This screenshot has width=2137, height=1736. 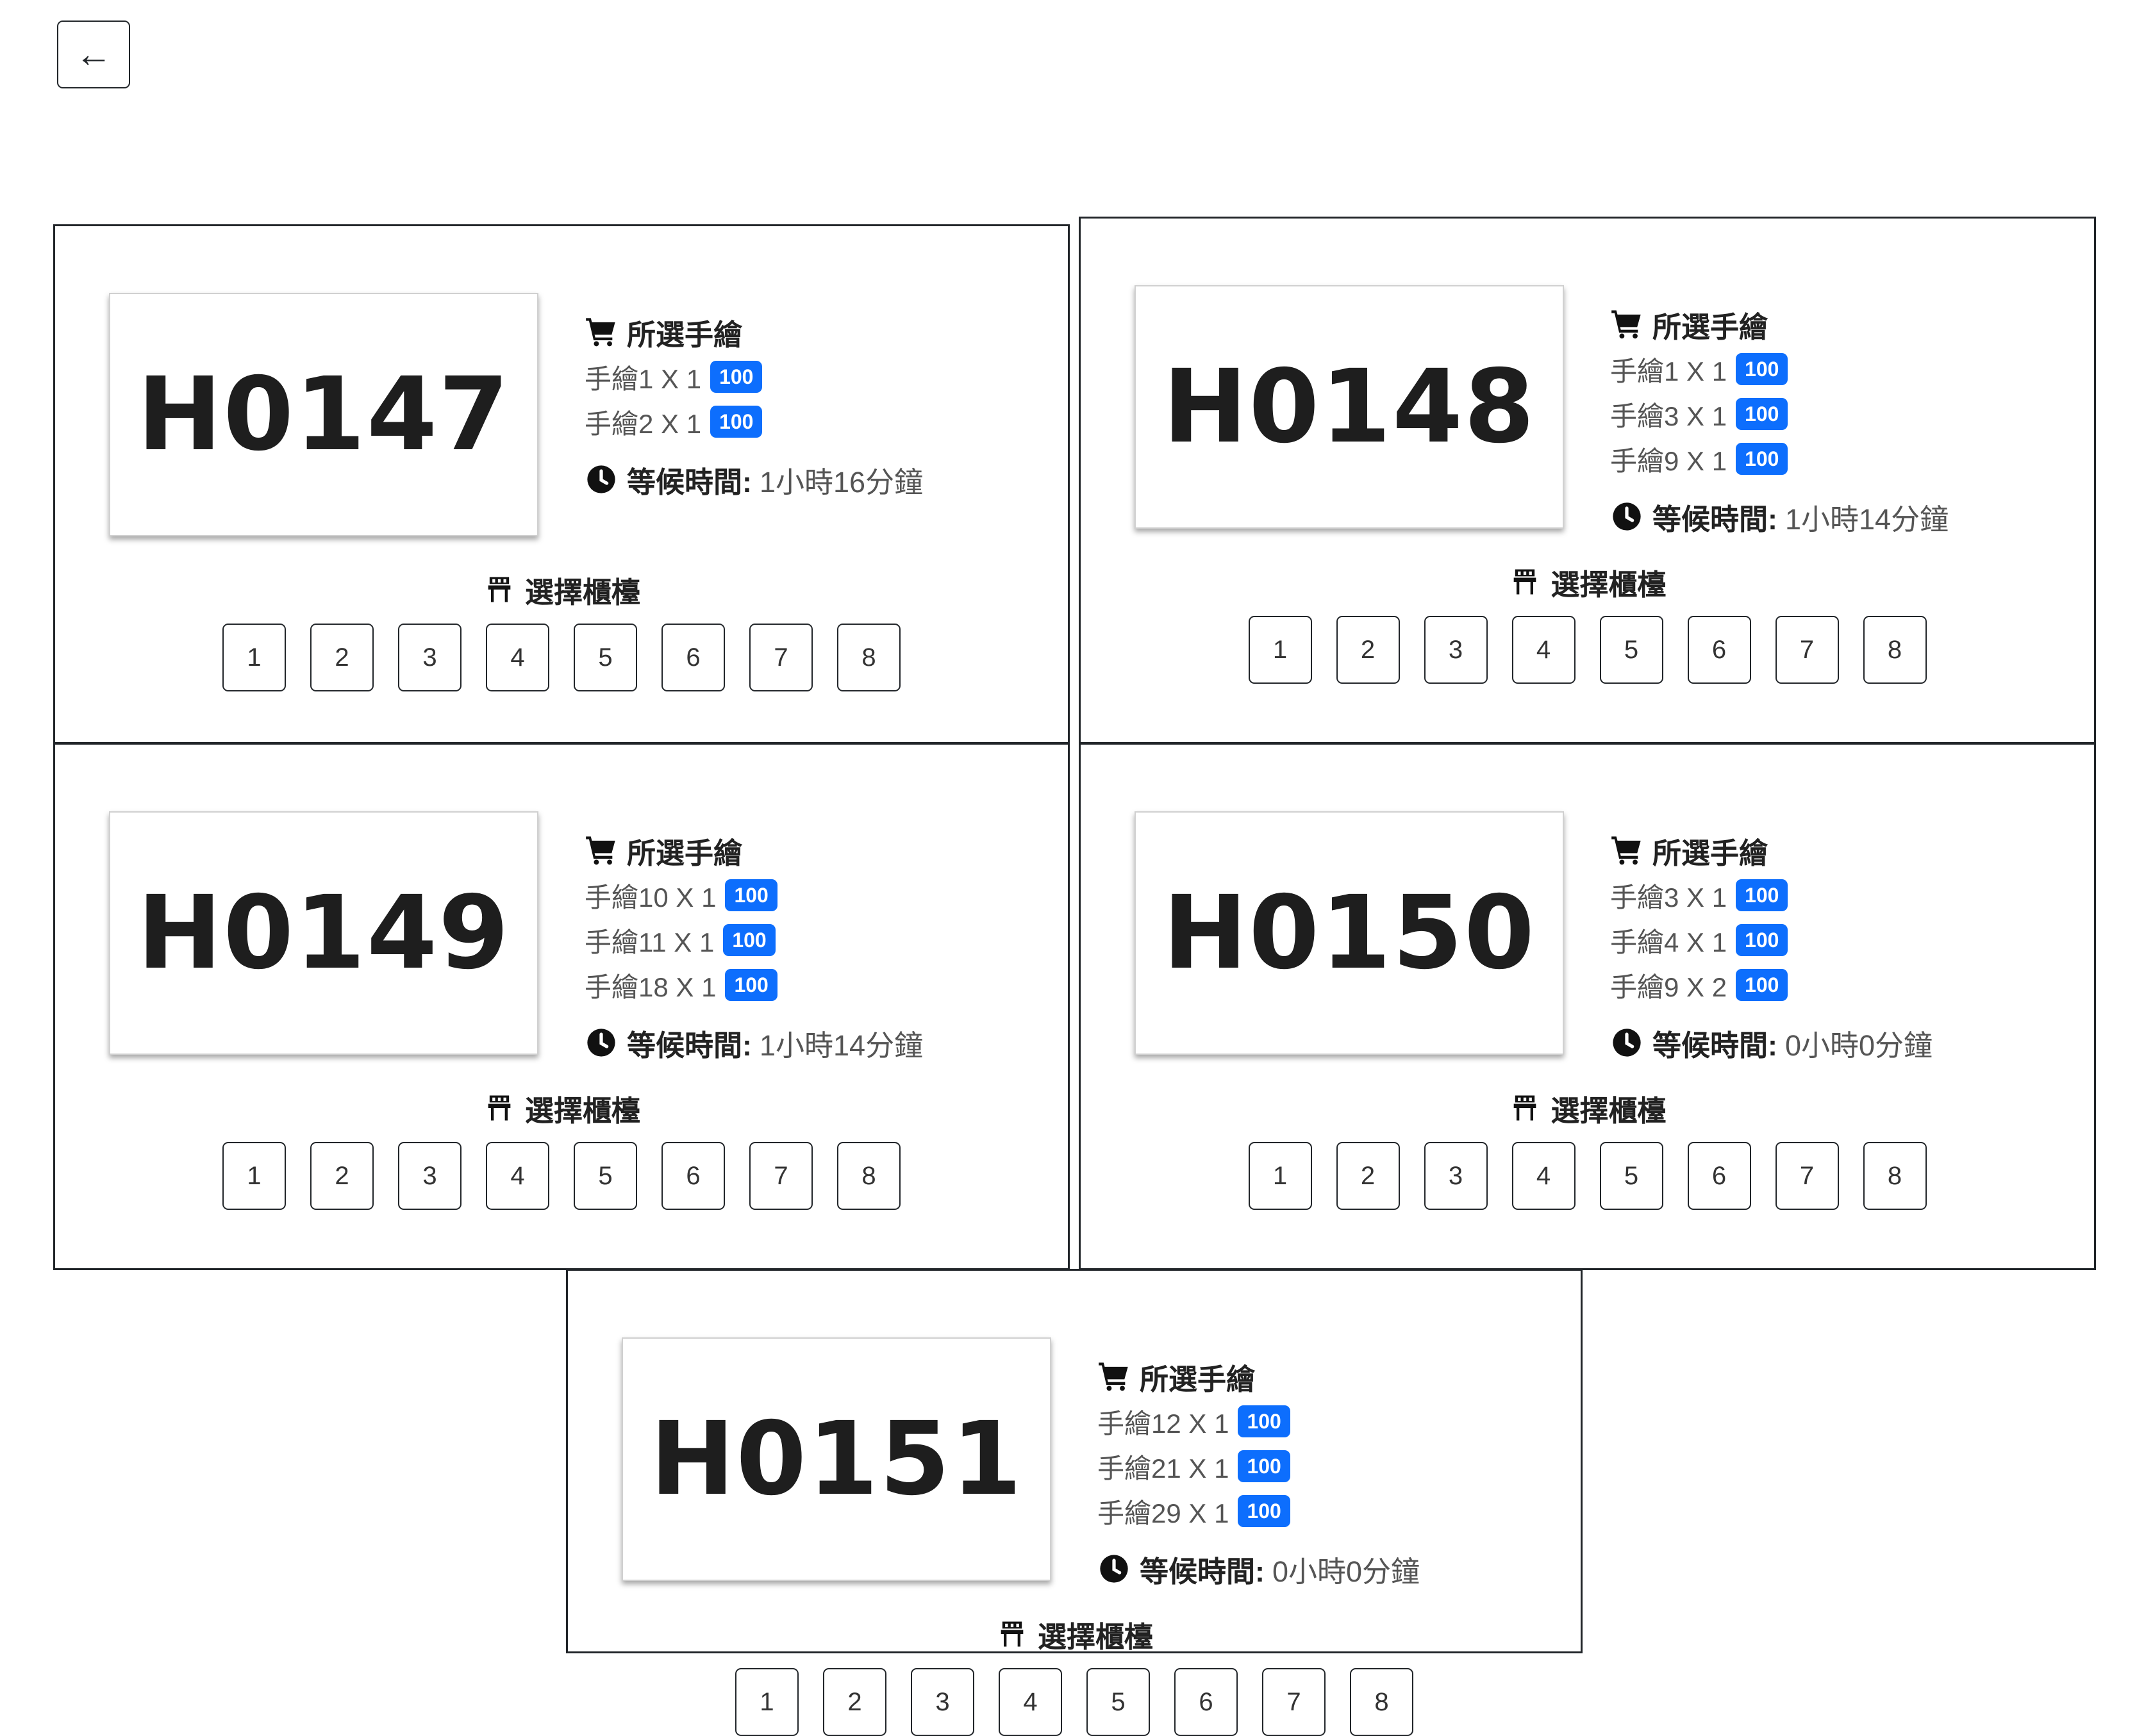 I want to click on item-row: 手繪12 X 1 100, so click(x=1322, y=1421).